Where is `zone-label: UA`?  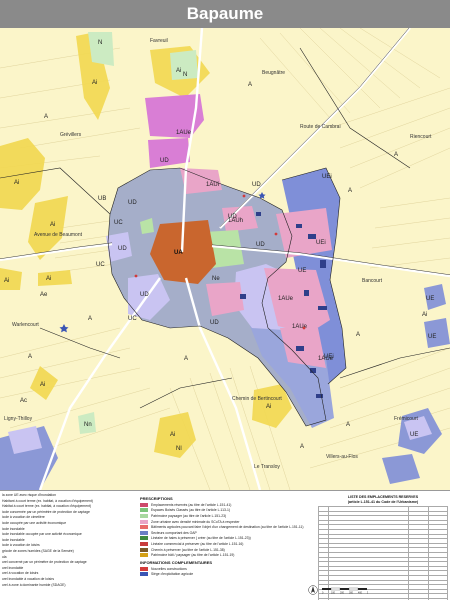 zone-label: UA is located at coordinates (178, 253).